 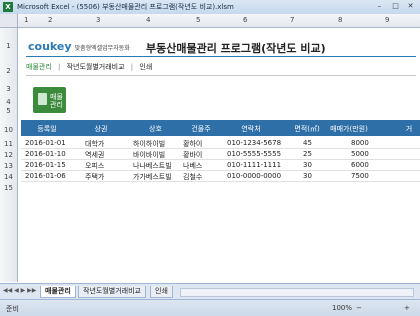 What do you see at coordinates (96, 67) in the screenshot?
I see `nav-item-yearly-compare: 작년도월별거래비교` at bounding box center [96, 67].